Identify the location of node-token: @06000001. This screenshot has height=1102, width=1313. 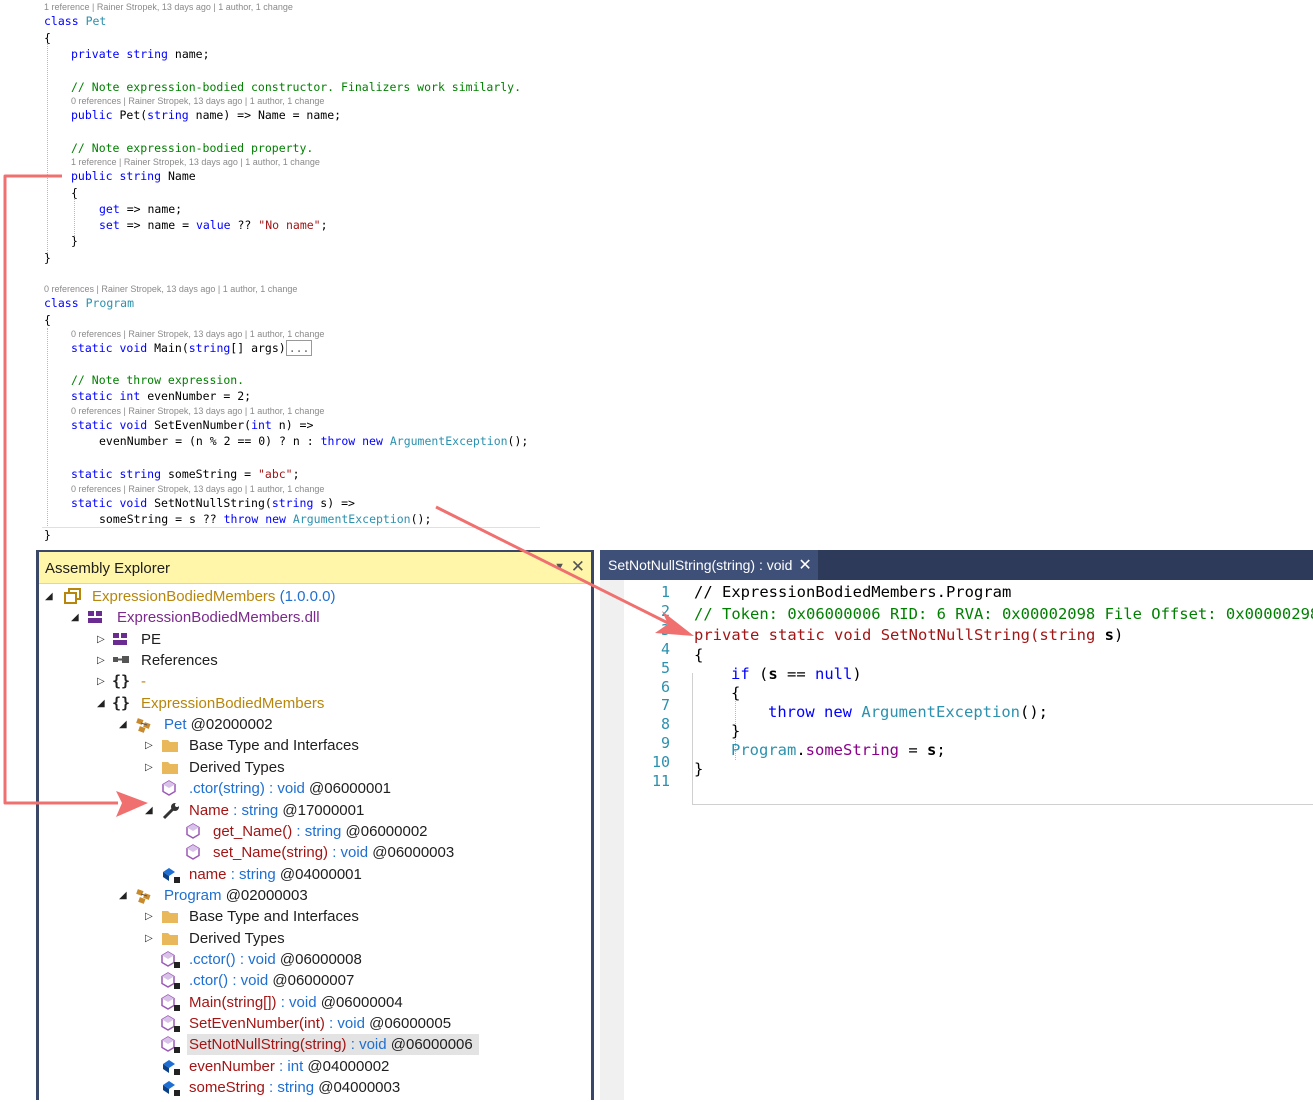
(348, 789).